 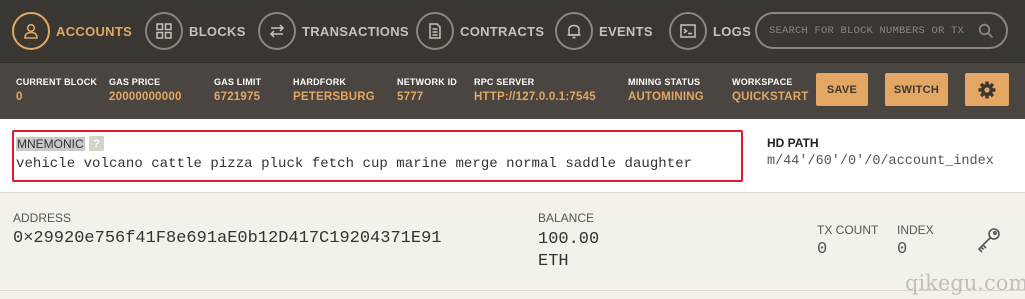 I want to click on nav-blocks-label: BLOCKS, so click(x=217, y=31).